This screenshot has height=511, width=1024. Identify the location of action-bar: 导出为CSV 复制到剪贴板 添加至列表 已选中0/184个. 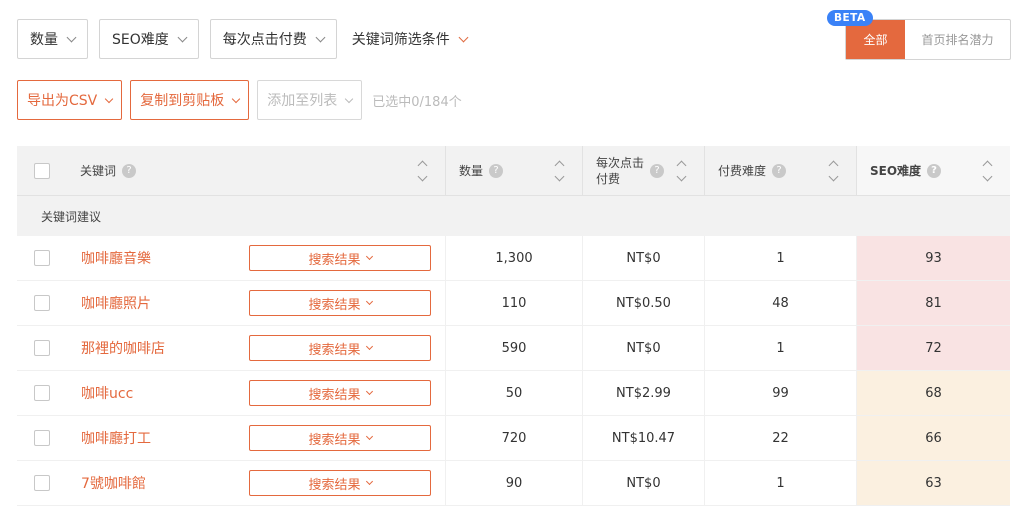
(239, 100).